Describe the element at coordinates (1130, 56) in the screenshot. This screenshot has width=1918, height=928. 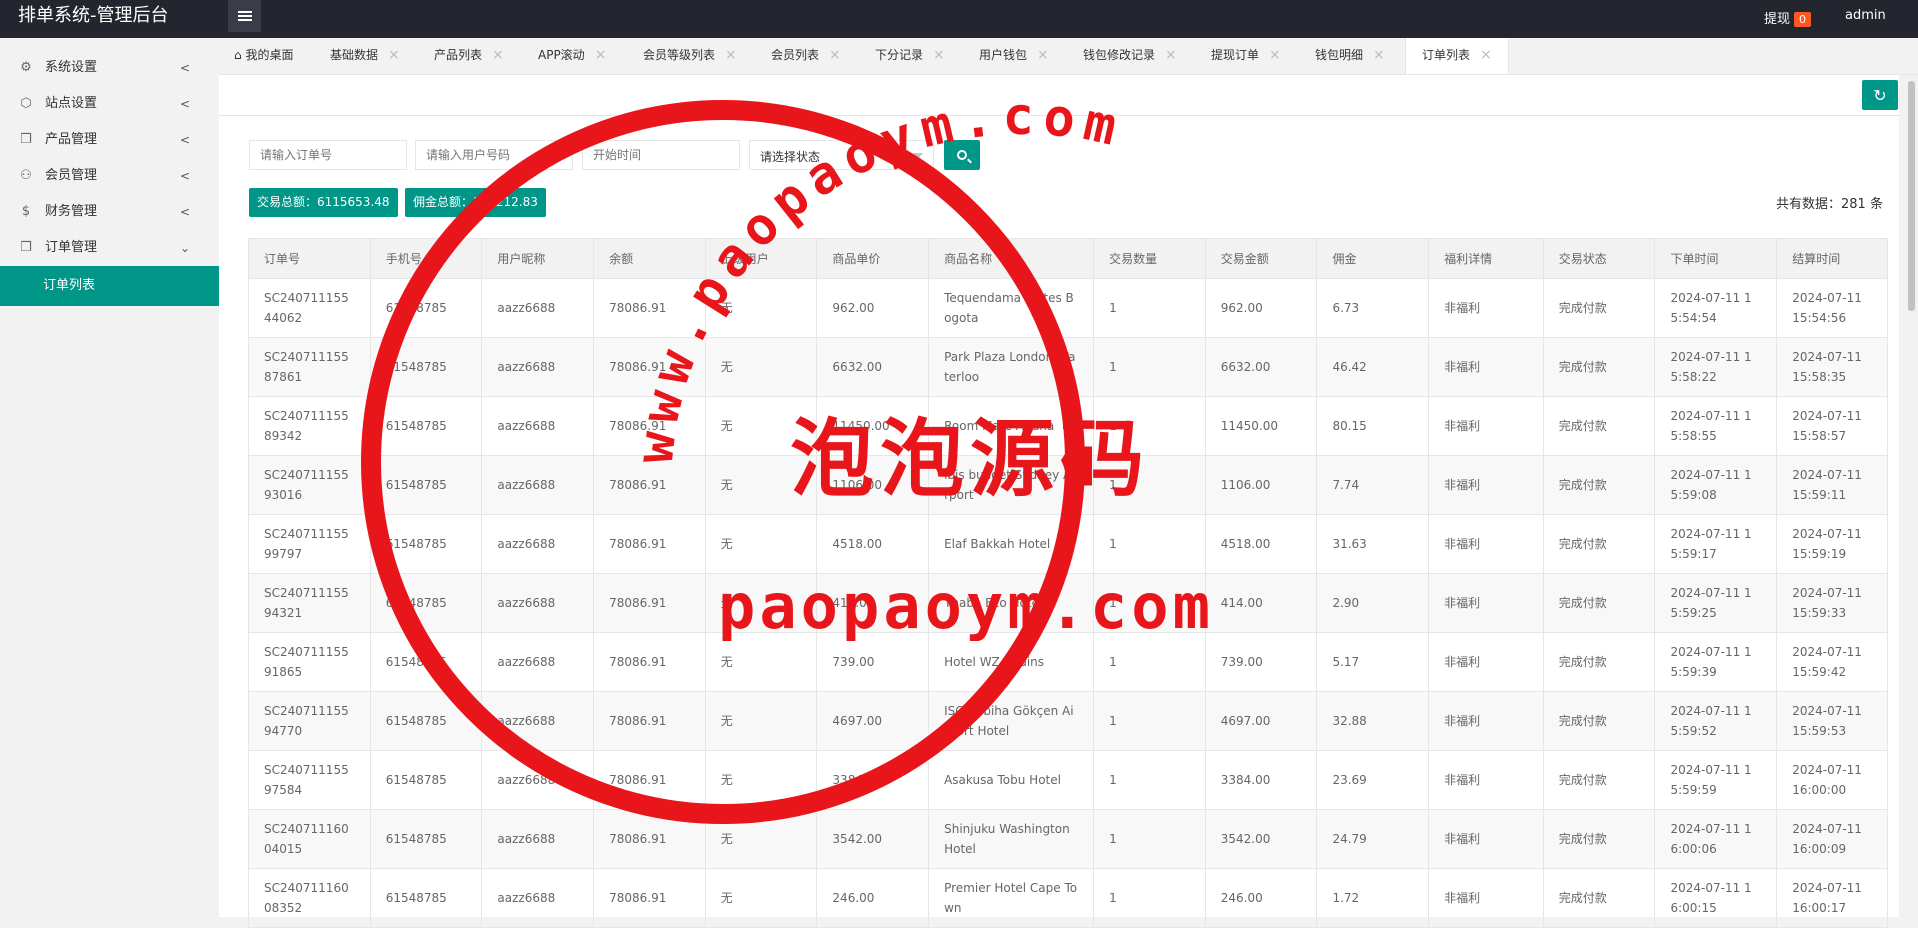
I see `tab-wallet-change-log: 钱包修改记录 ×` at that location.